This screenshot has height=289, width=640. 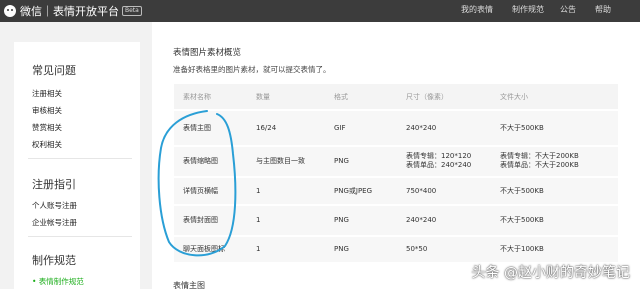 I want to click on table-header-size: 尺寸（像素）, so click(x=427, y=97).